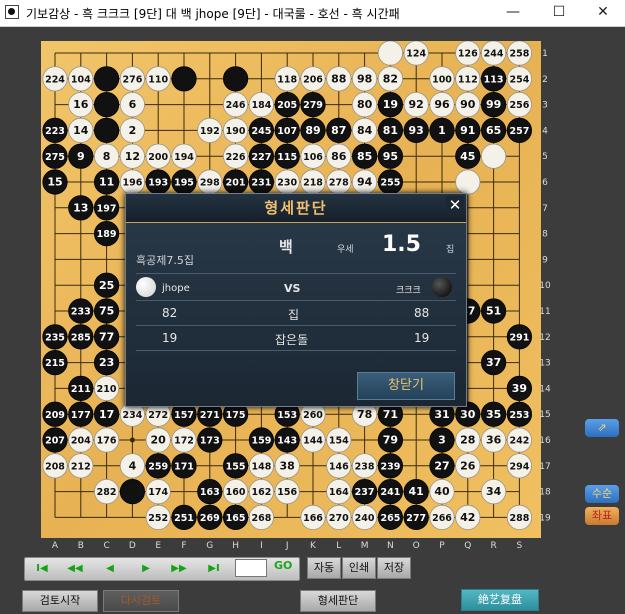  I want to click on white-stone: 14, so click(81, 130).